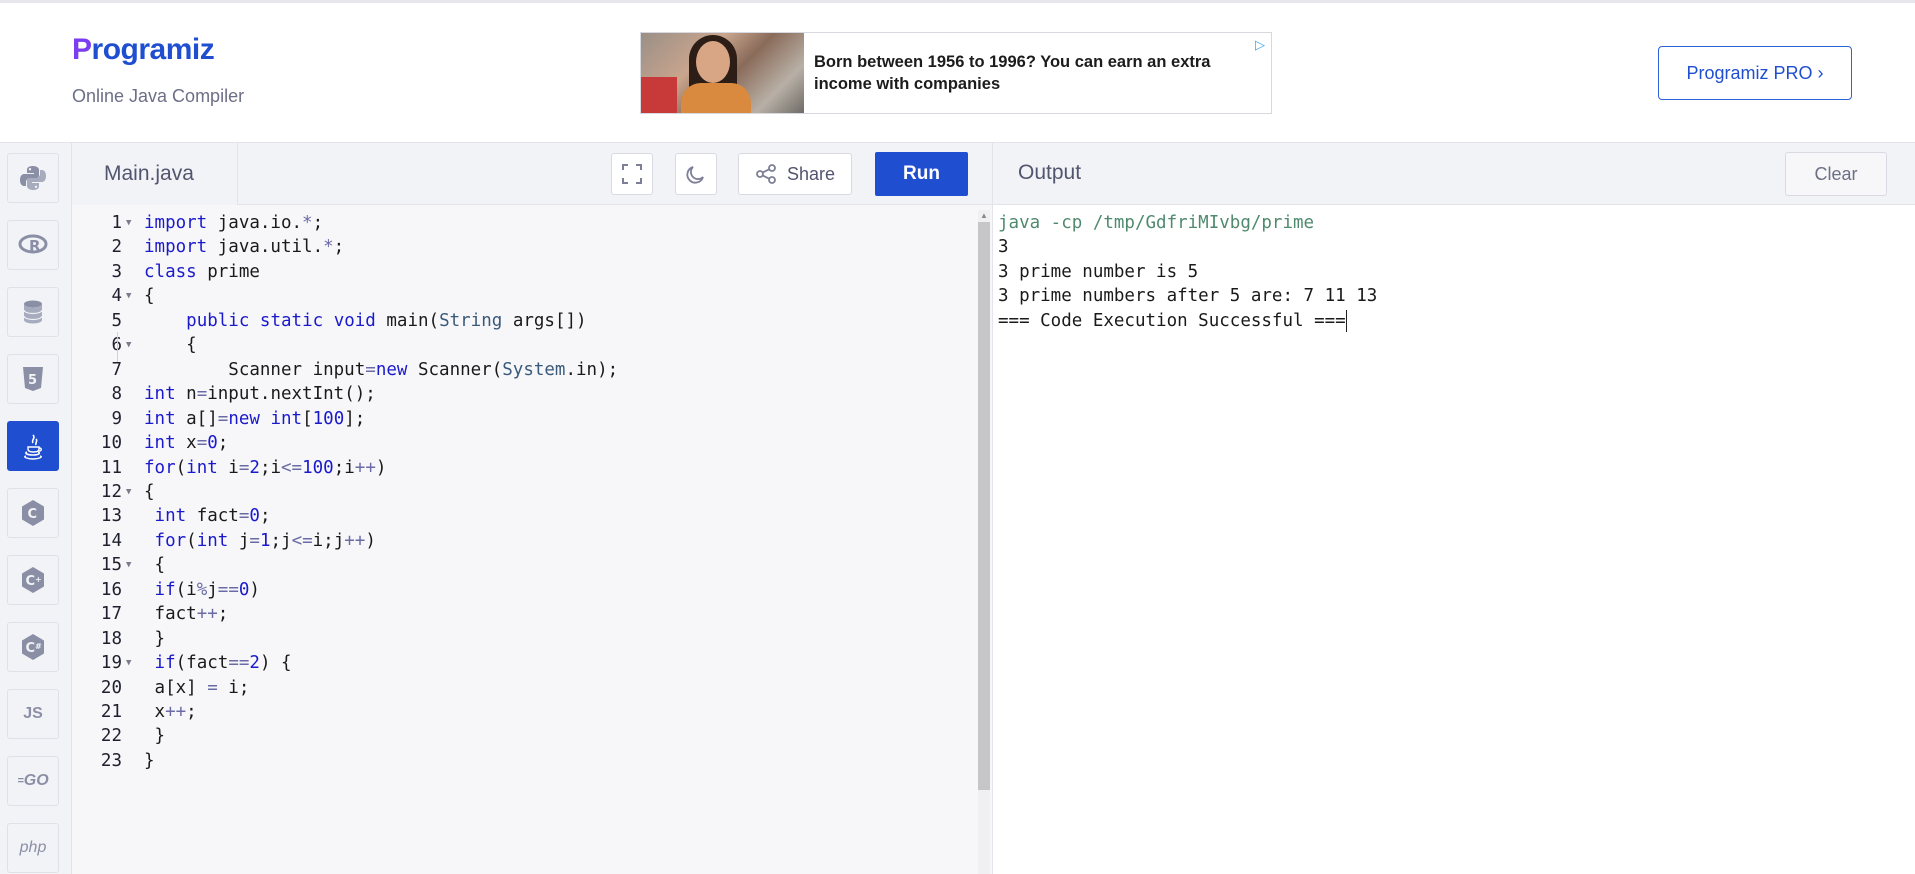  Describe the element at coordinates (527, 492) in the screenshot. I see `code-line: 12 ▼ {` at that location.